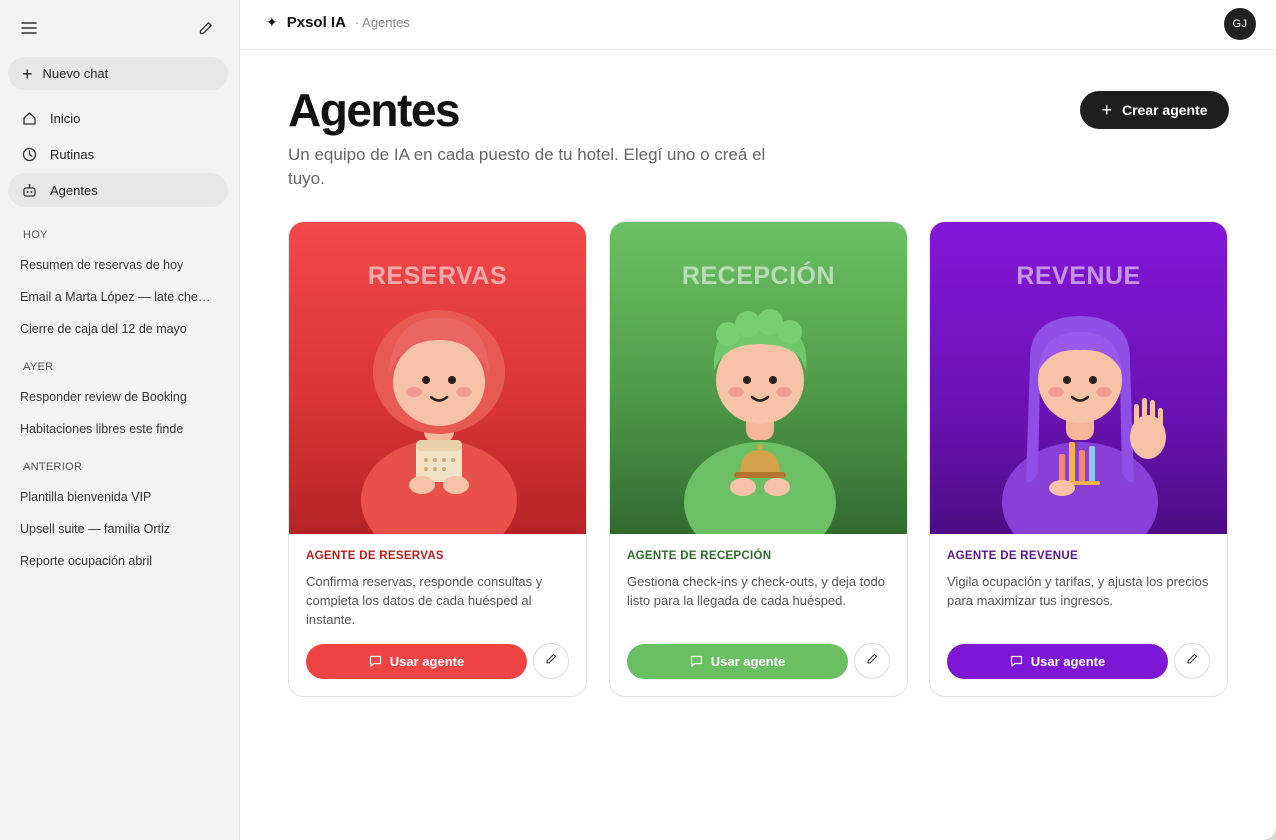 This screenshot has height=840, width=1276. I want to click on agent-hero-title: REVENUE, so click(1078, 276).